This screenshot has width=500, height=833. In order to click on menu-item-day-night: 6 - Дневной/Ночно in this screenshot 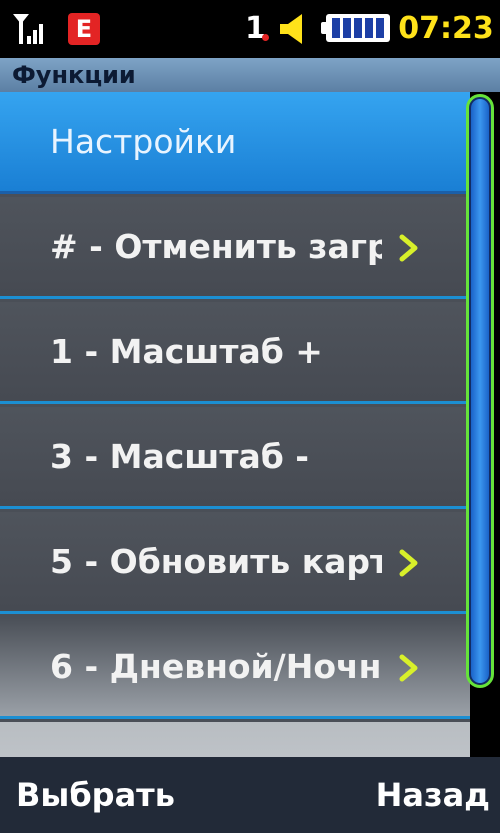, I will do `click(235, 668)`.